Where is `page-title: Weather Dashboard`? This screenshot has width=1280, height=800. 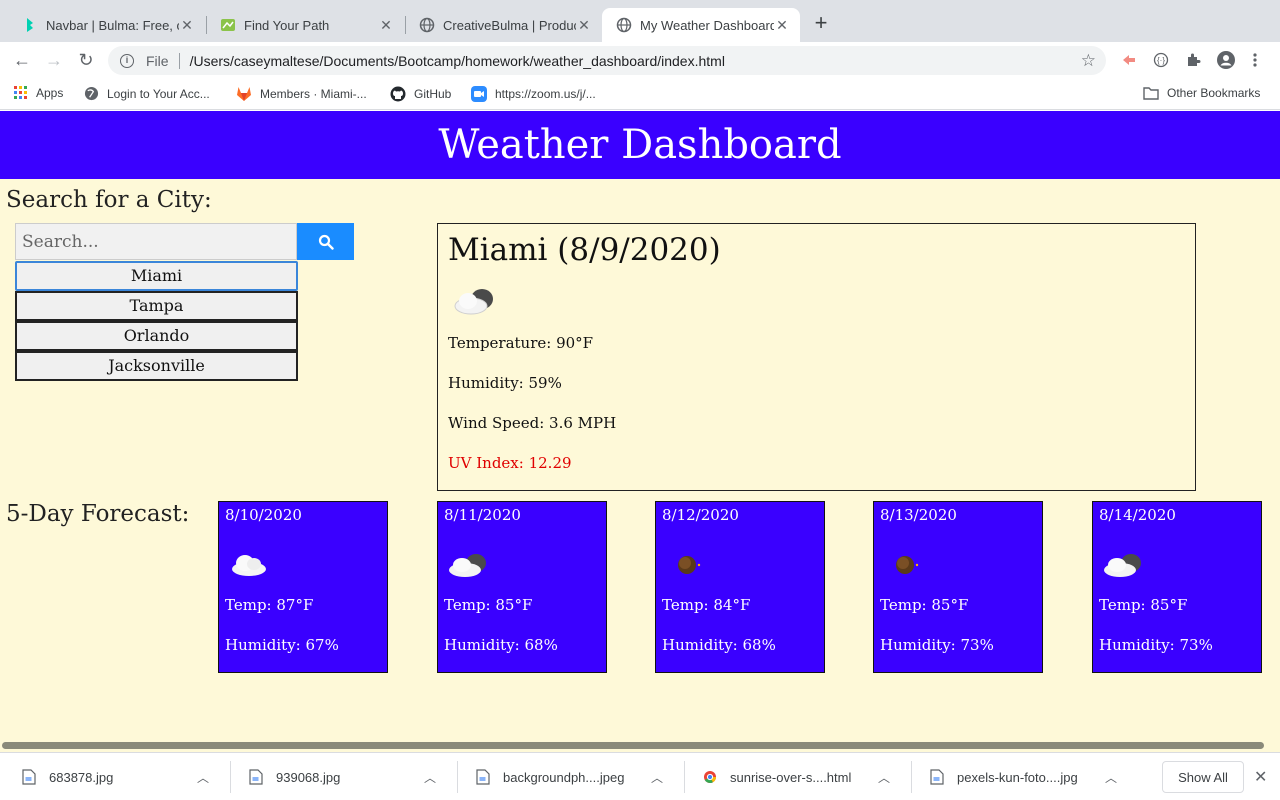
page-title: Weather Dashboard is located at coordinates (640, 145).